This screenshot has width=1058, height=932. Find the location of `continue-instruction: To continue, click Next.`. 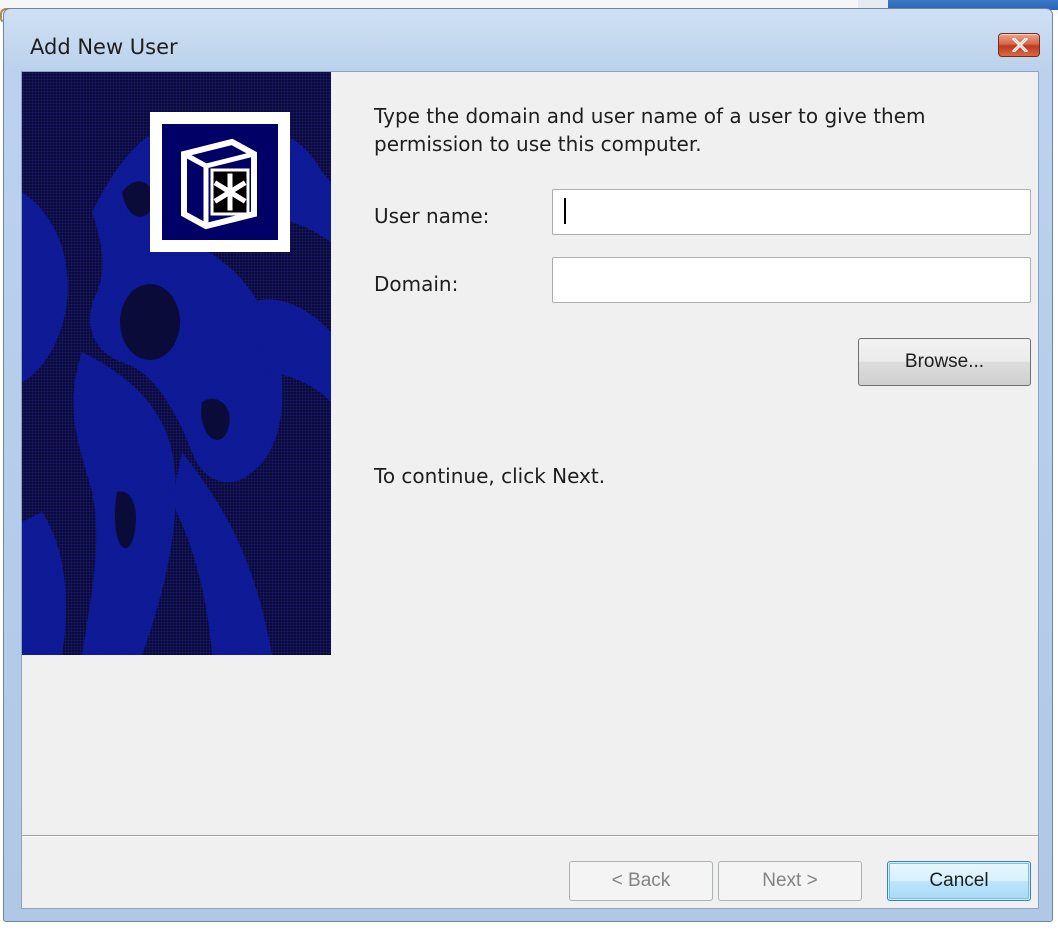

continue-instruction: To continue, click Next. is located at coordinates (490, 476).